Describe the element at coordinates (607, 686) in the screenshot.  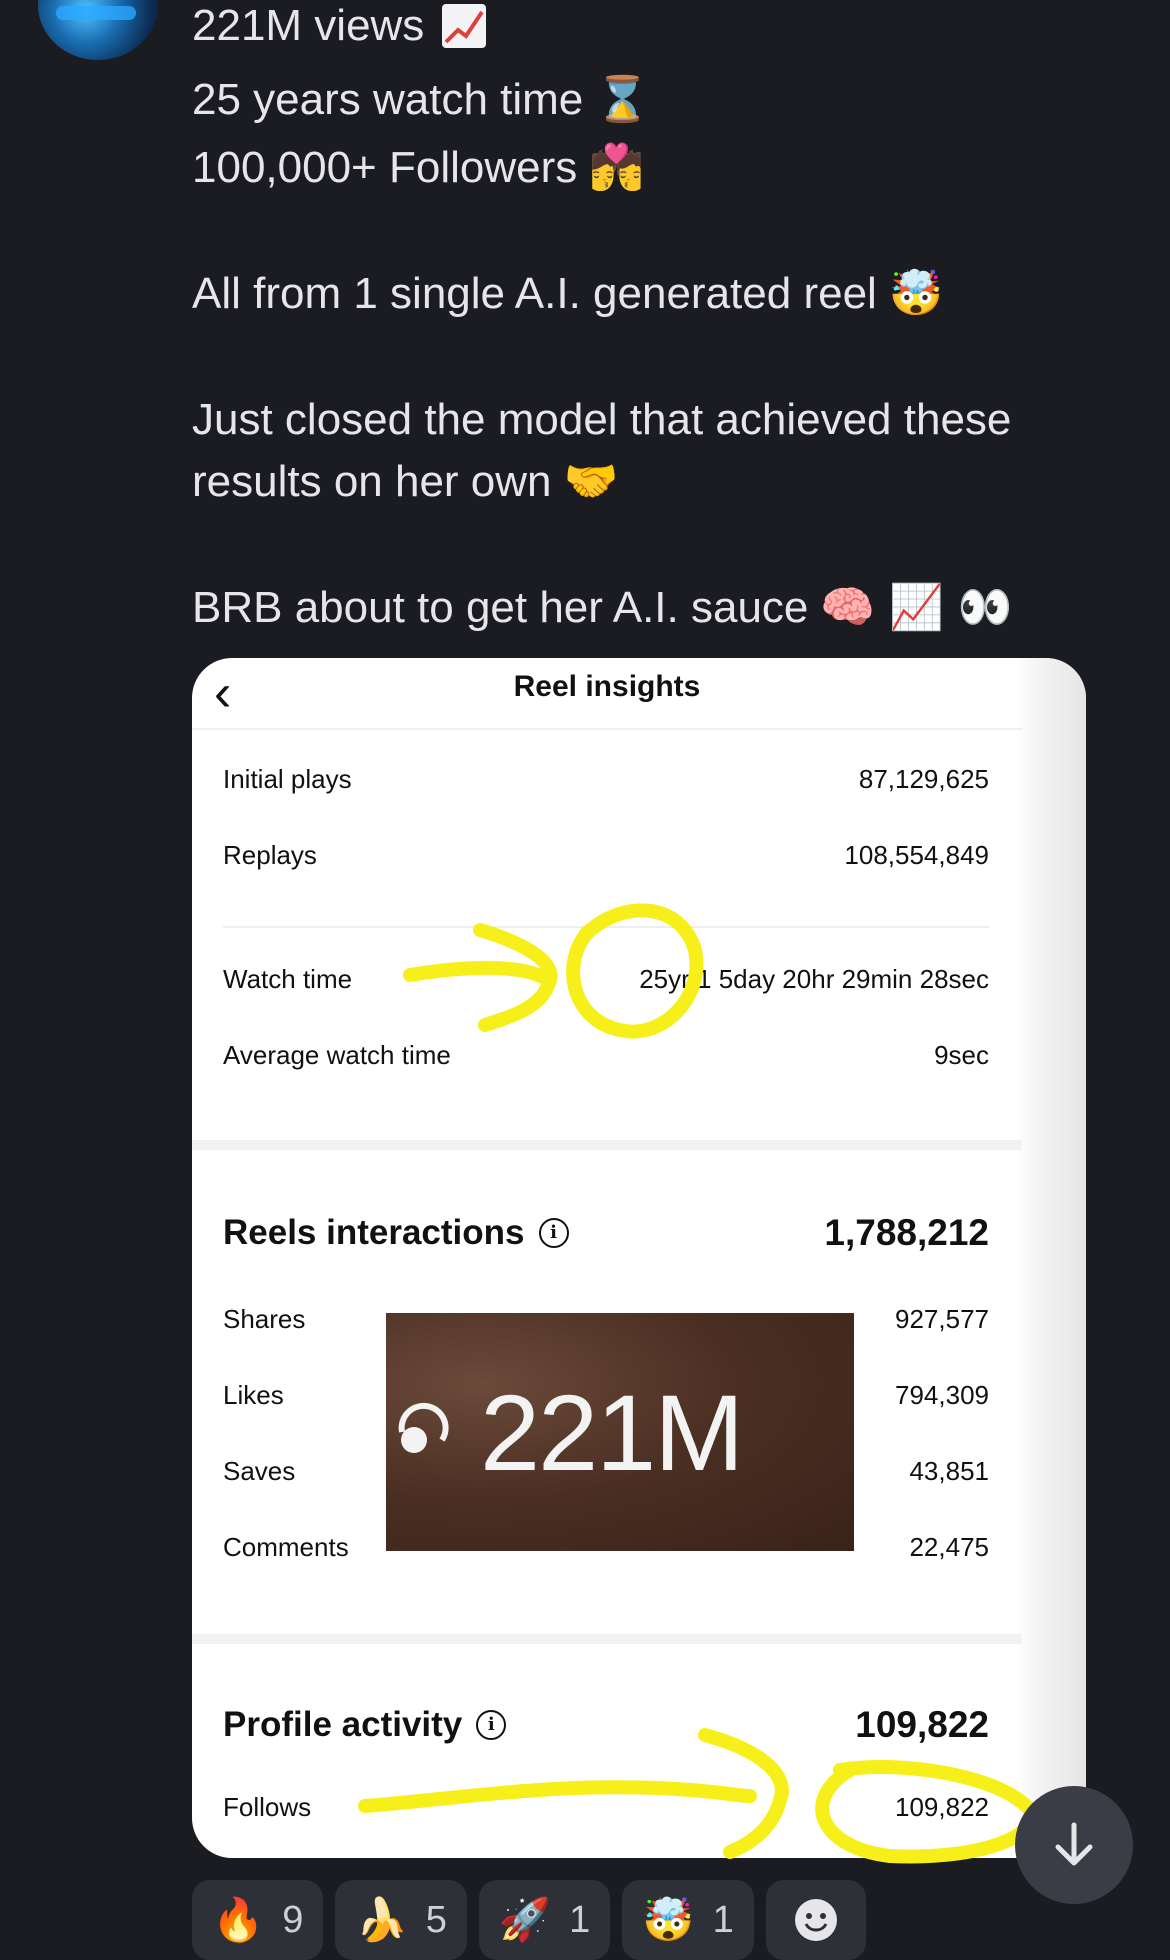
I see `insights-title: Reel insights` at that location.